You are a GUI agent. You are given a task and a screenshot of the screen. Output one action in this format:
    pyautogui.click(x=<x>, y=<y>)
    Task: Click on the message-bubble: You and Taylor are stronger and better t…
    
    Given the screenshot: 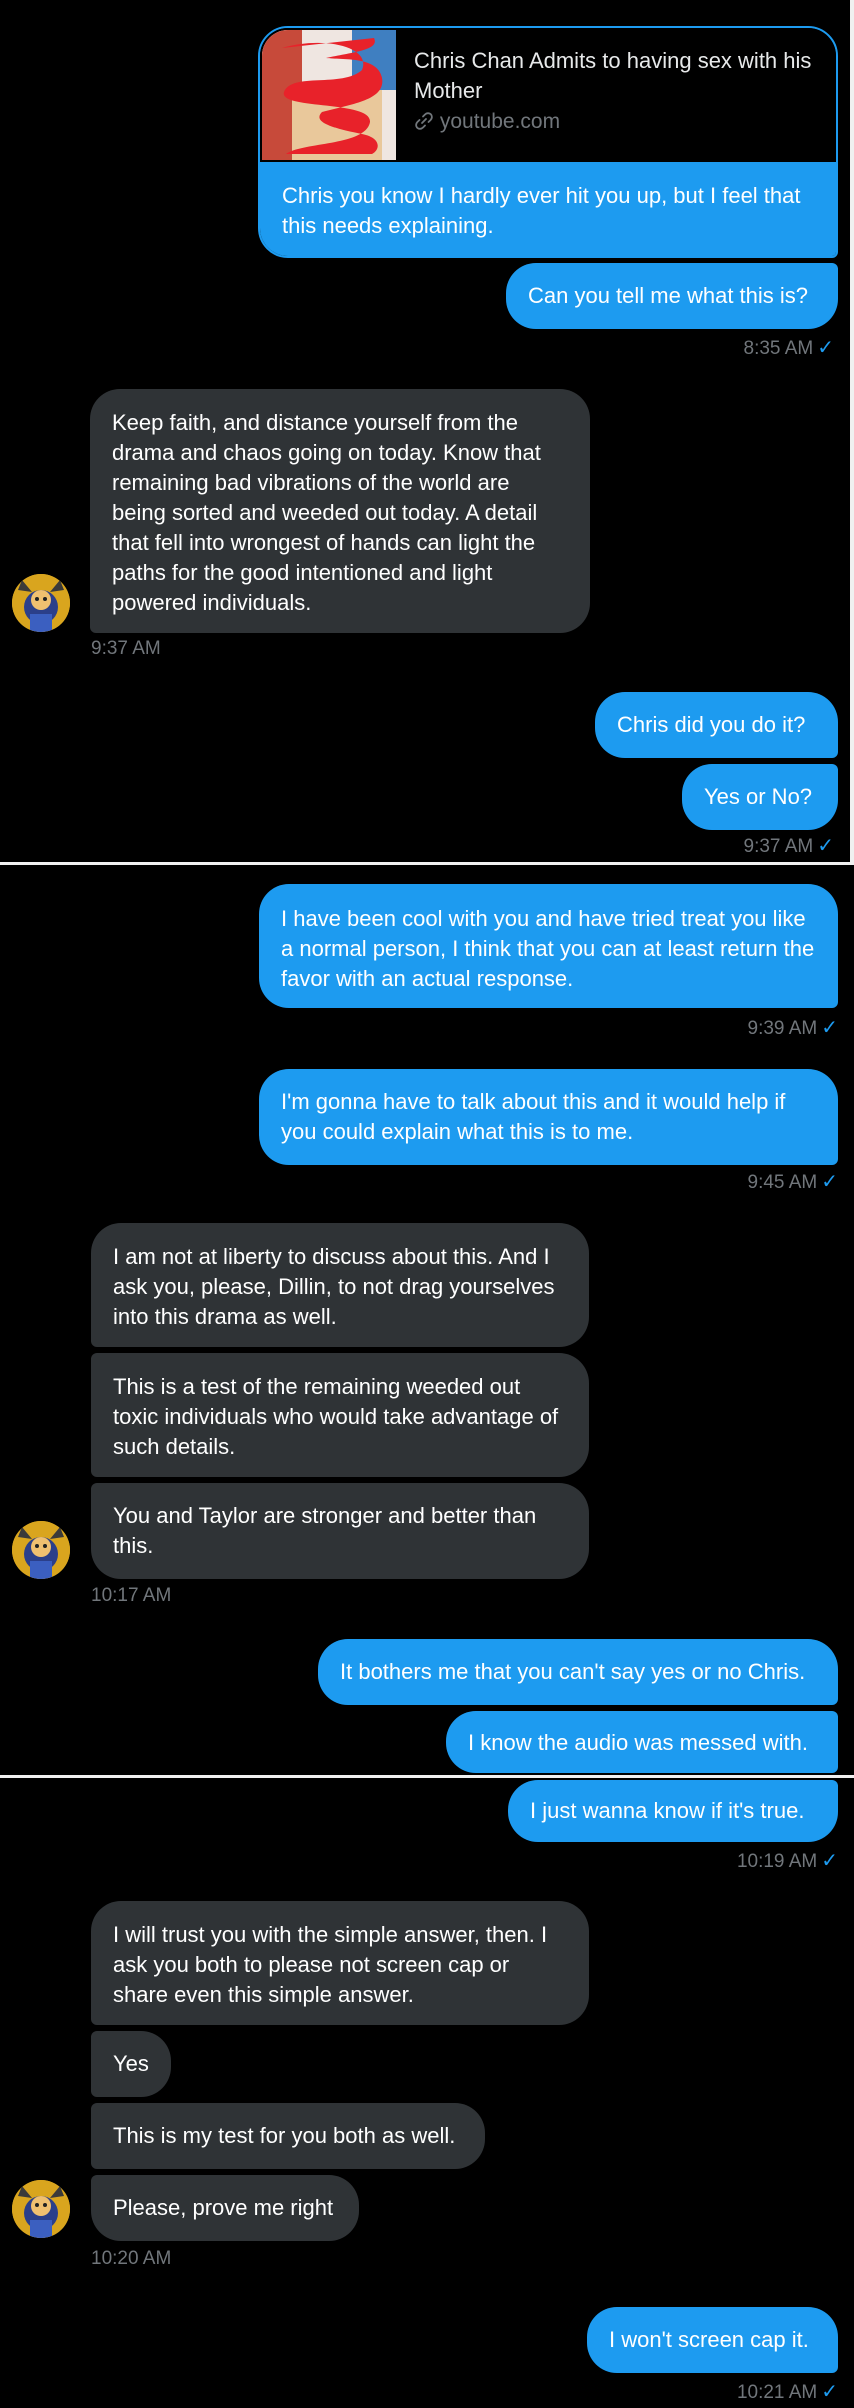 What is the action you would take?
    pyautogui.click(x=340, y=1531)
    